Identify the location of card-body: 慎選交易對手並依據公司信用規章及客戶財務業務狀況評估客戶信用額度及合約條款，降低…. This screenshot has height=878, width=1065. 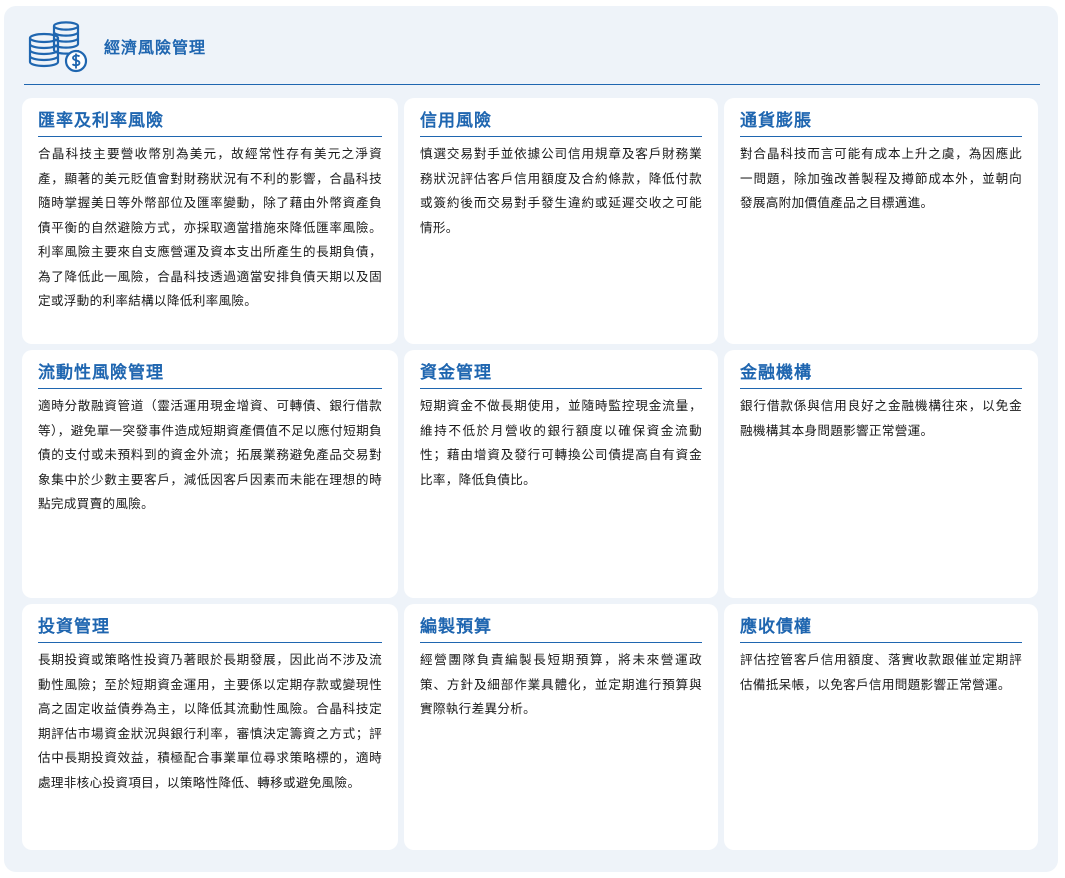
(561, 190).